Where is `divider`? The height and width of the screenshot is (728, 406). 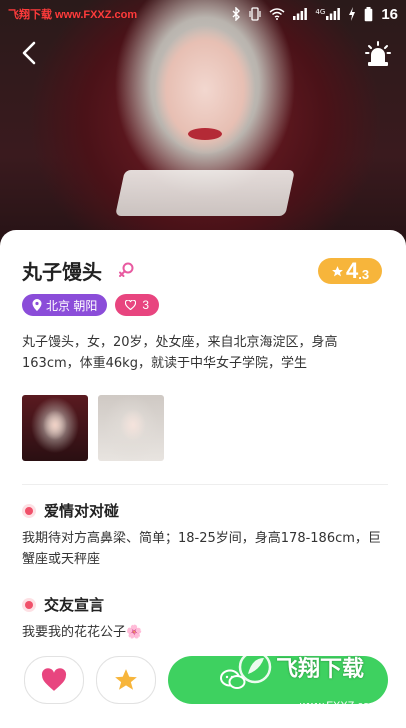
divider is located at coordinates (205, 484).